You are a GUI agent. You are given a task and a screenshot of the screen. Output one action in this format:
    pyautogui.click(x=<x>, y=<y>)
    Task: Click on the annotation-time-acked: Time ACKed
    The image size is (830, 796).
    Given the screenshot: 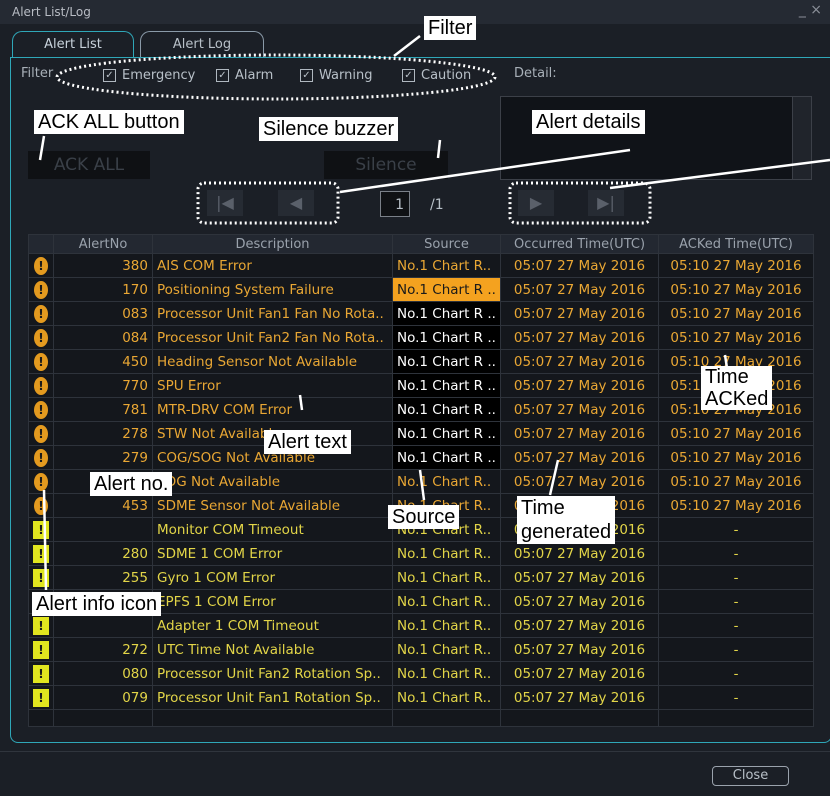 What is the action you would take?
    pyautogui.click(x=737, y=388)
    